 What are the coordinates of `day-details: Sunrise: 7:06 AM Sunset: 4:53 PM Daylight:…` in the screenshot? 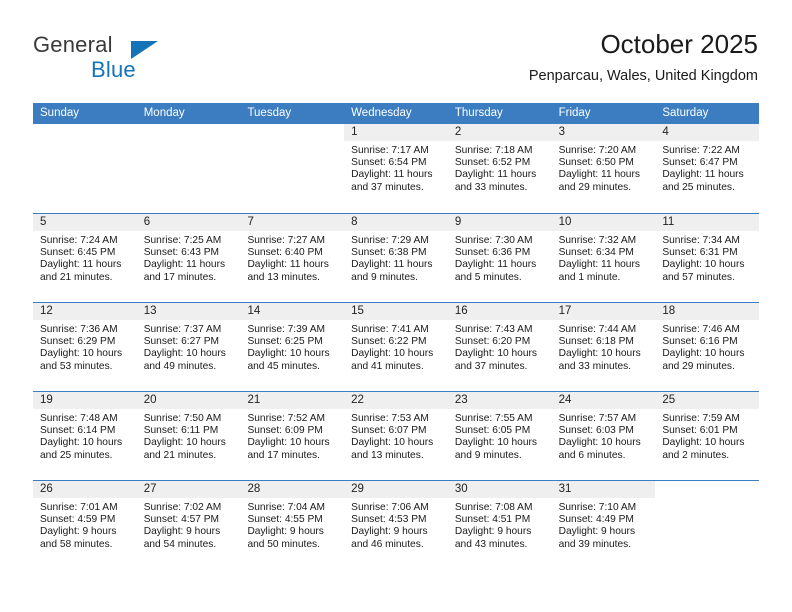 It's located at (396, 524).